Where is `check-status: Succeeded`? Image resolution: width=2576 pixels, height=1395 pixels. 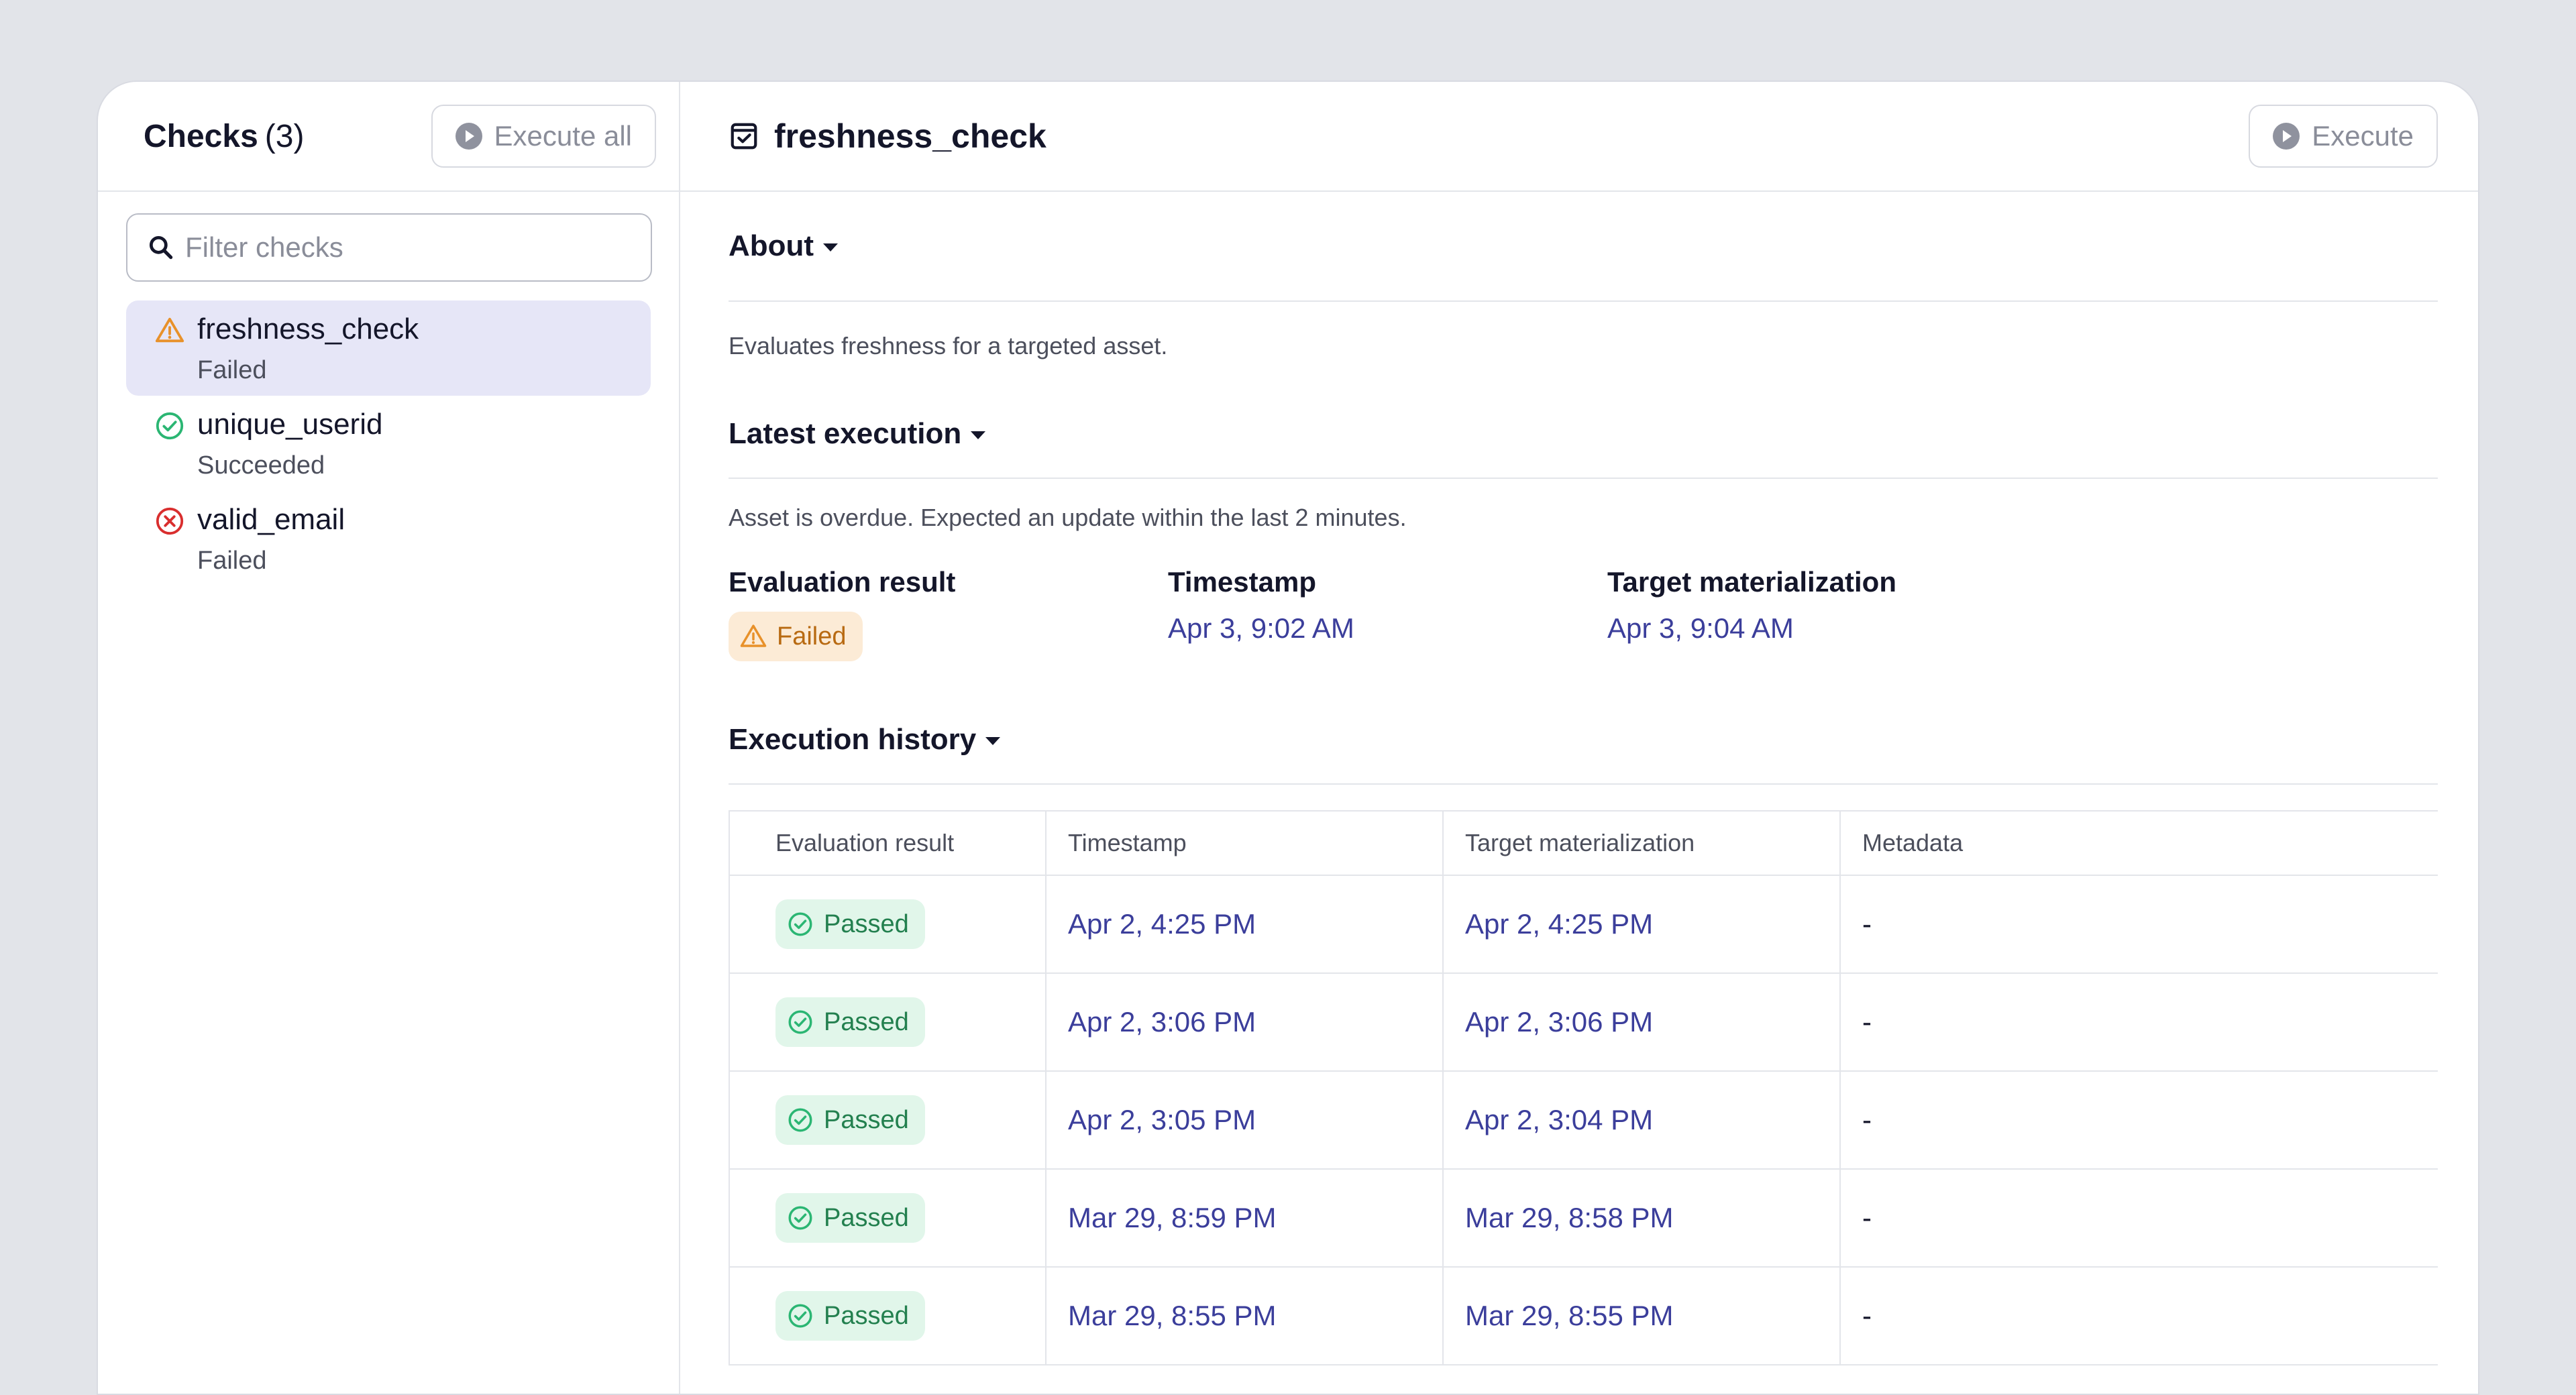
check-status: Succeeded is located at coordinates (261, 465).